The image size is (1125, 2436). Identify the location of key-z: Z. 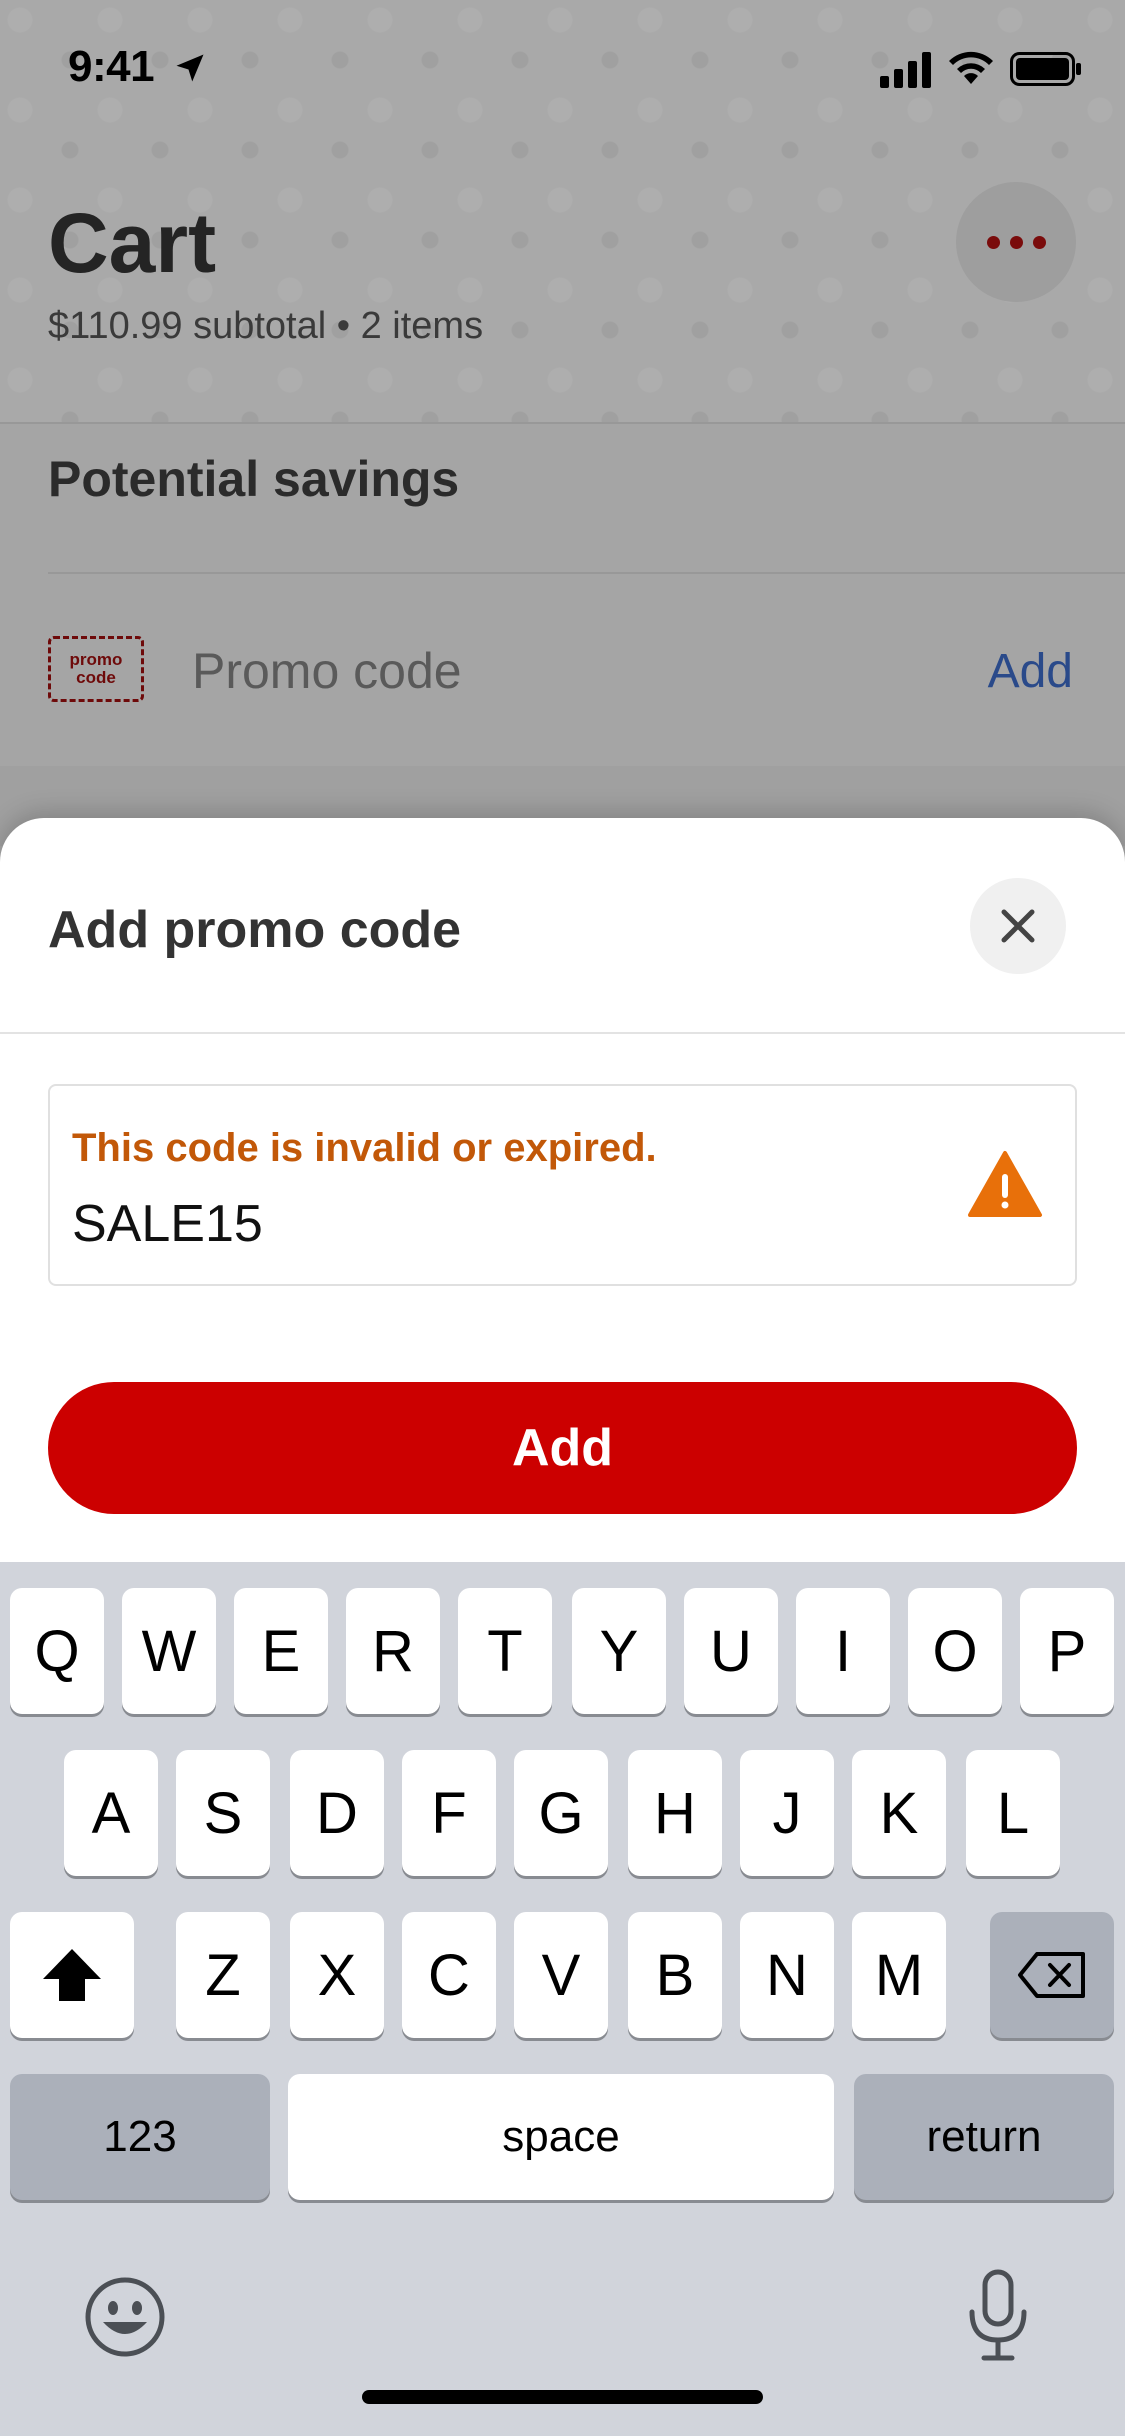
(223, 1975).